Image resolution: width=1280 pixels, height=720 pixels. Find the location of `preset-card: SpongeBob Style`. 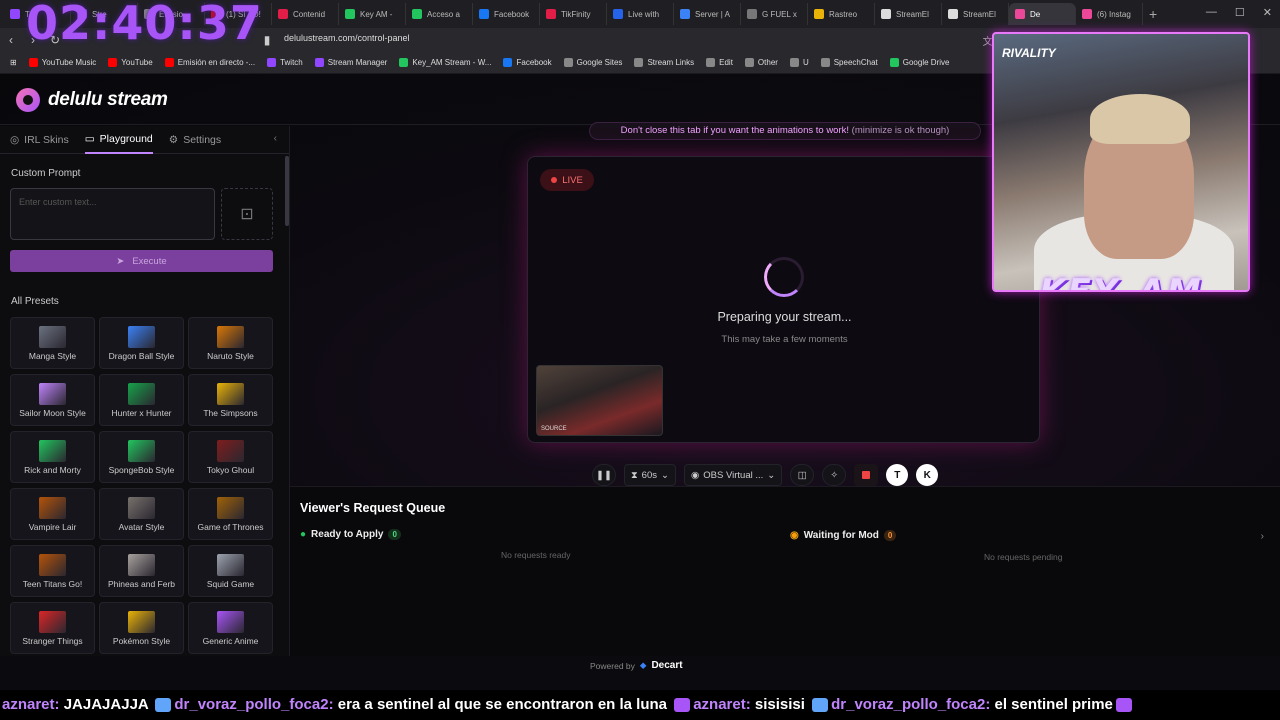

preset-card: SpongeBob Style is located at coordinates (141, 457).